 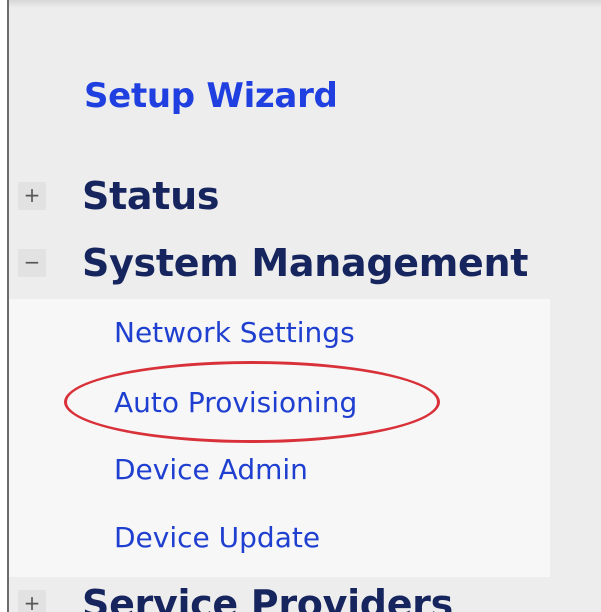 What do you see at coordinates (305, 263) in the screenshot?
I see `nav-item-system-management-label: System Management` at bounding box center [305, 263].